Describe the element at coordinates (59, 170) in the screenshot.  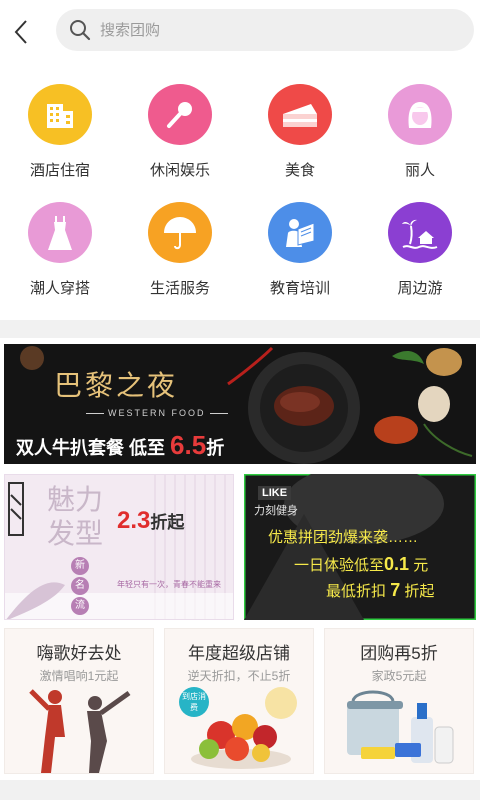
I see `category-label: 酒店住宿` at that location.